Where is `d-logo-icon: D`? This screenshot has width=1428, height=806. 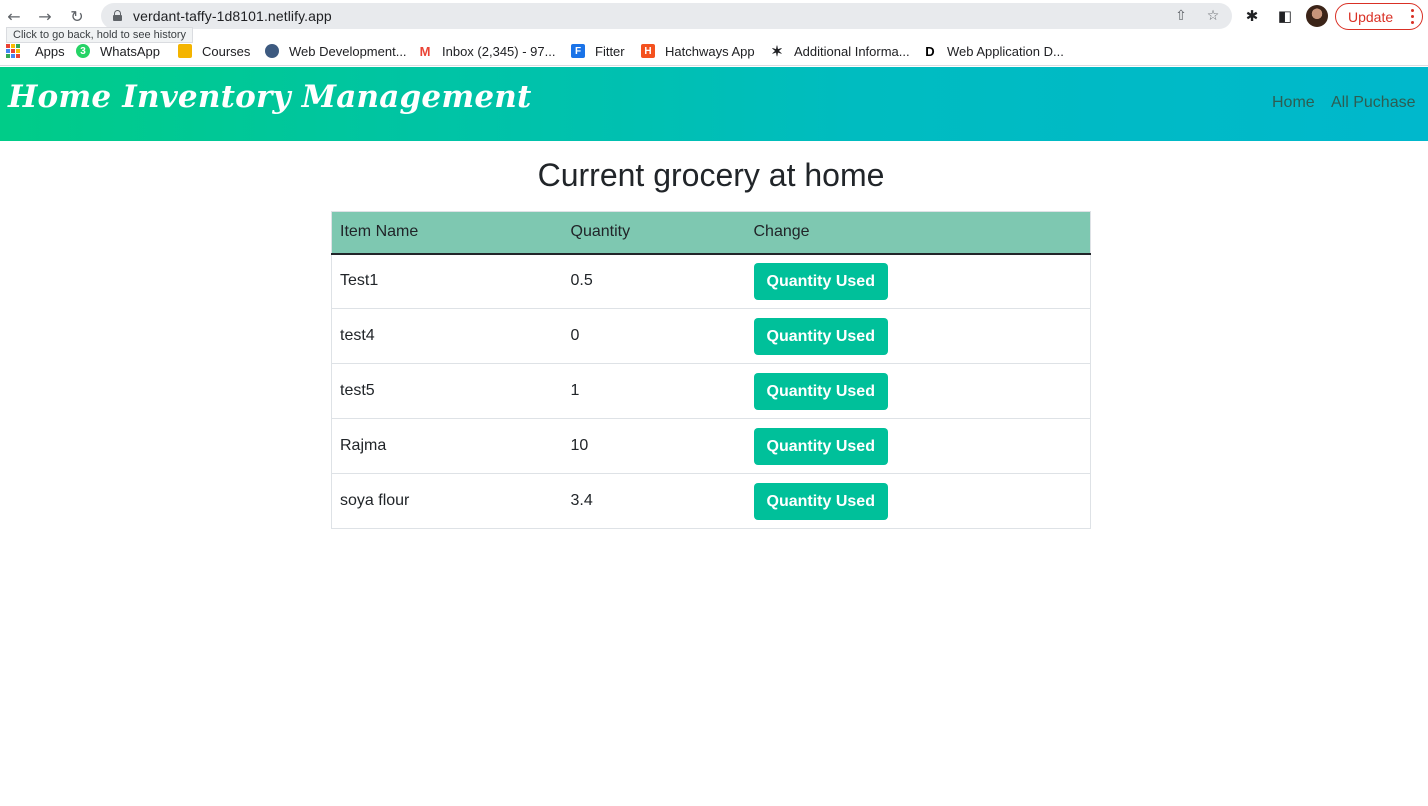
d-logo-icon: D is located at coordinates (930, 51).